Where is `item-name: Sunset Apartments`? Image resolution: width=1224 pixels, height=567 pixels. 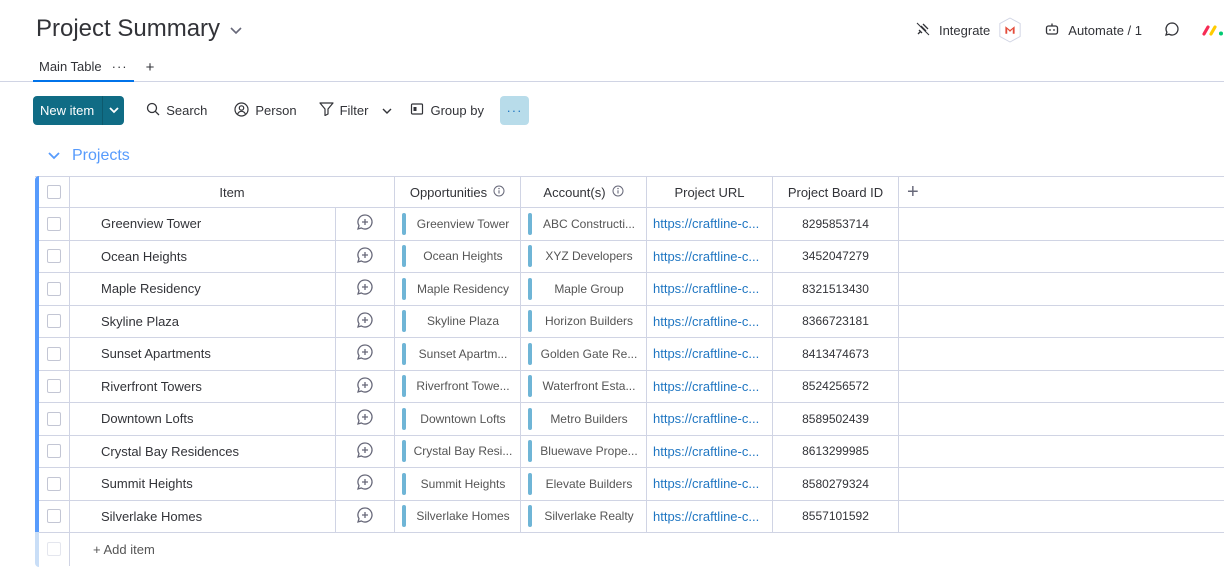
item-name: Sunset Apartments is located at coordinates (156, 353).